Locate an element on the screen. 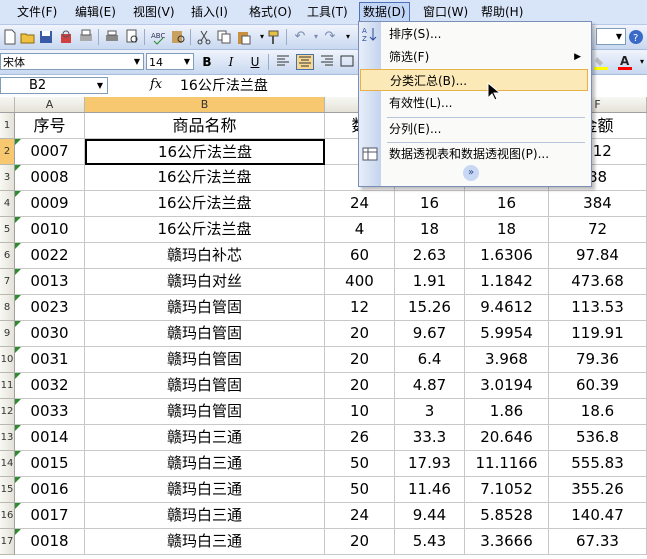  cell-id: 0007 is located at coordinates (50, 152).